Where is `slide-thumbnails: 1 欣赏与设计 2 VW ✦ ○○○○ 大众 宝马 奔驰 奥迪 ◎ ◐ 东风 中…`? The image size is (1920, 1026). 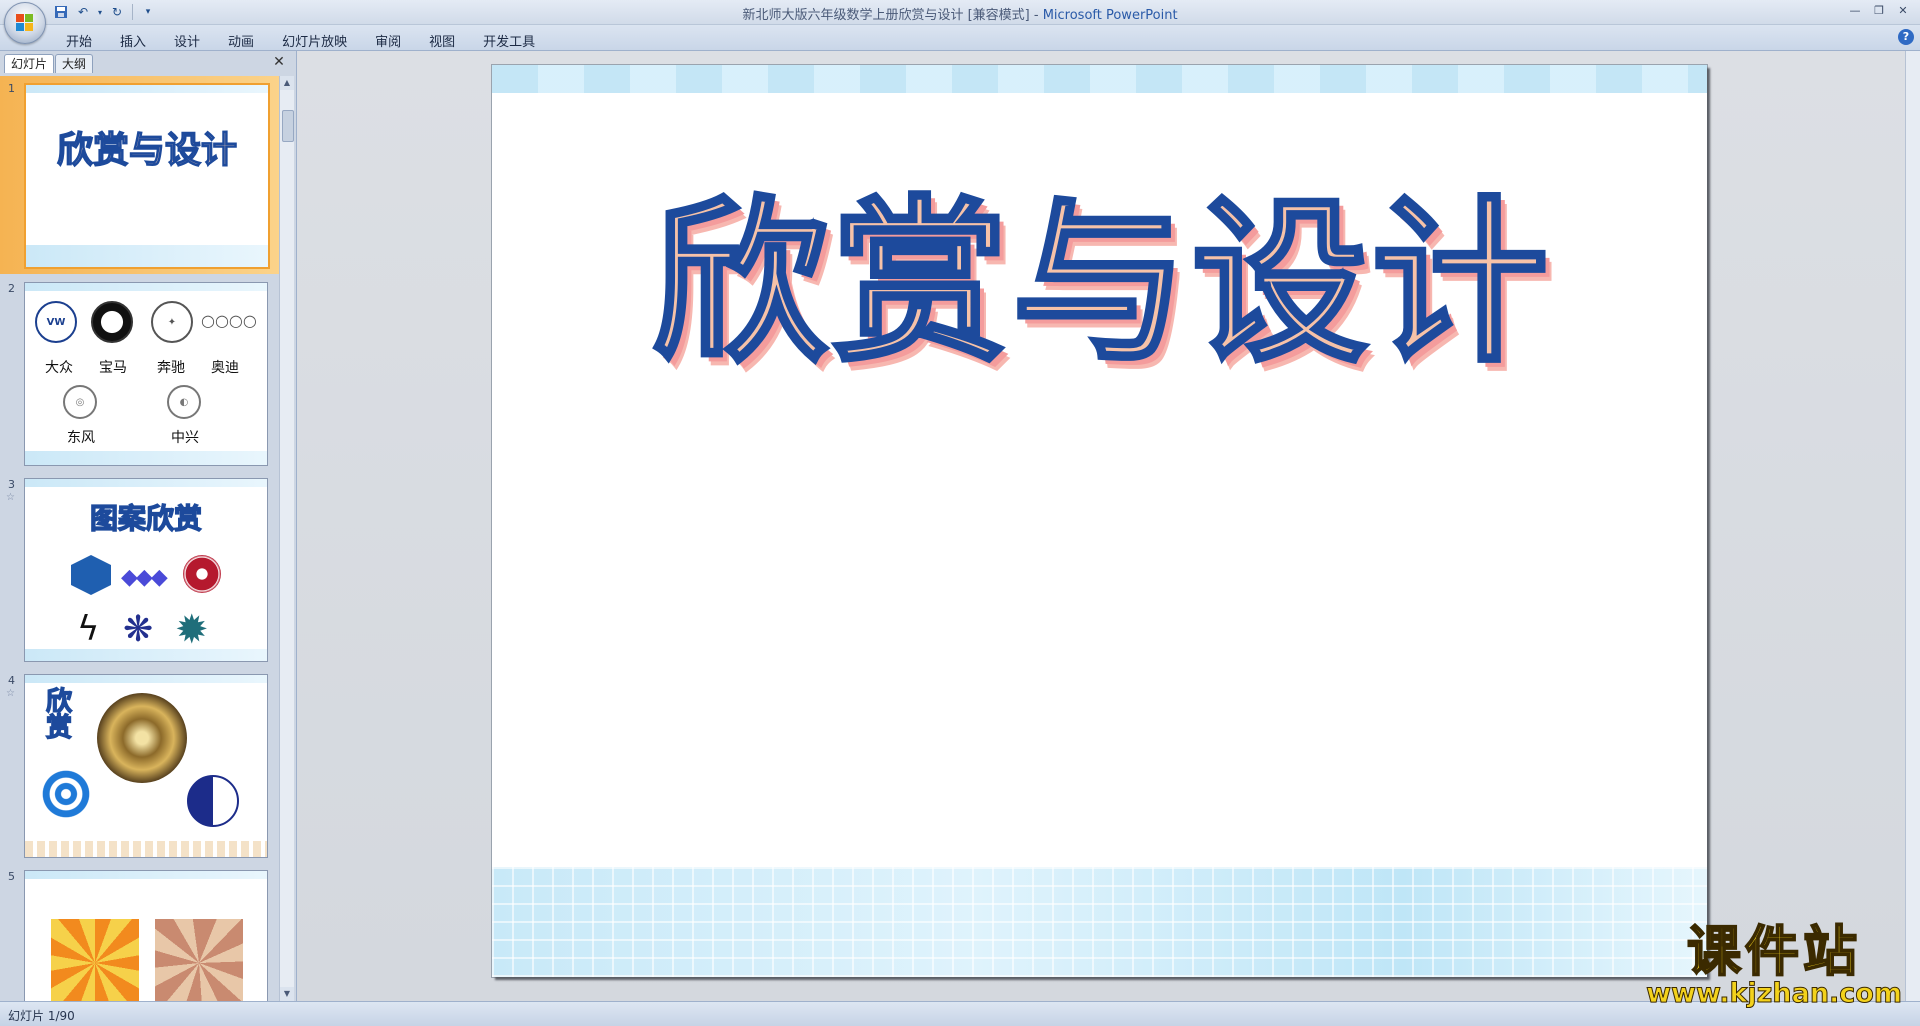 slide-thumbnails: 1 欣赏与设计 2 VW ✦ ○○○○ 大众 宝马 奔驰 奥迪 ◎ ◐ 东风 中… is located at coordinates (140, 538).